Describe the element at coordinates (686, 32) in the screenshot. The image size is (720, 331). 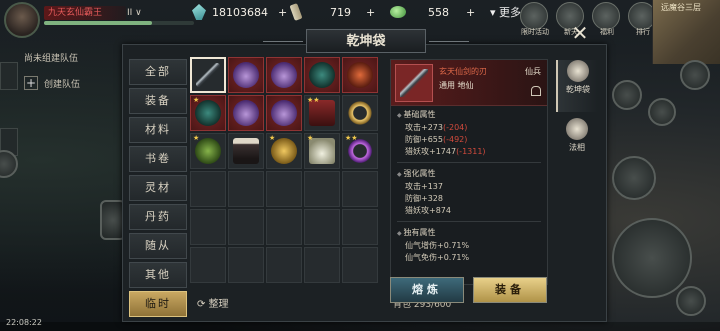
I see `minimap: 远魔谷三层` at that location.